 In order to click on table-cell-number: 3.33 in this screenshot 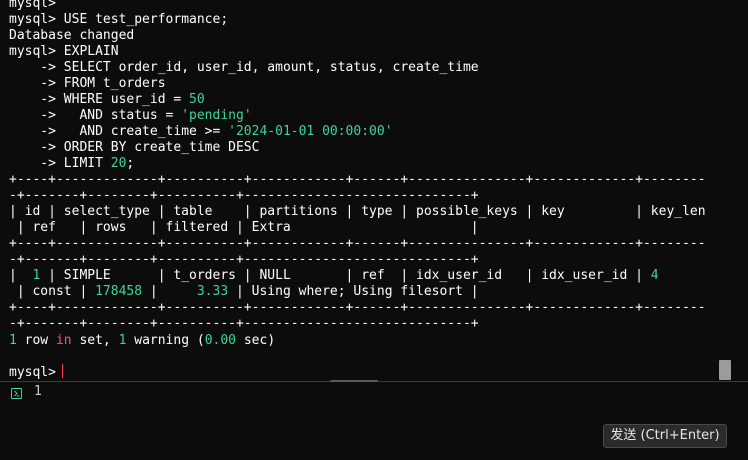, I will do `click(212, 291)`.